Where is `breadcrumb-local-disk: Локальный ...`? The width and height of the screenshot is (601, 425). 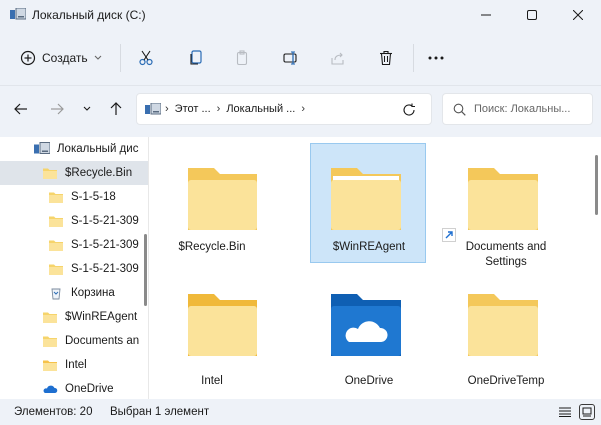
breadcrumb-local-disk: Локальный ... is located at coordinates (260, 109).